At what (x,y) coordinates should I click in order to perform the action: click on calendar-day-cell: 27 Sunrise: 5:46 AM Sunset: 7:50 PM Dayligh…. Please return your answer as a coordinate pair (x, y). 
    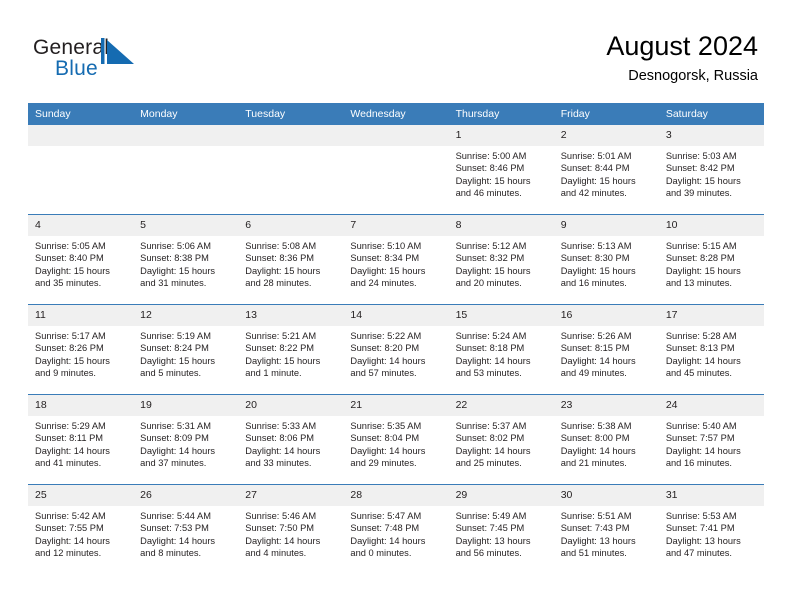
    Looking at the image, I should click on (291, 529).